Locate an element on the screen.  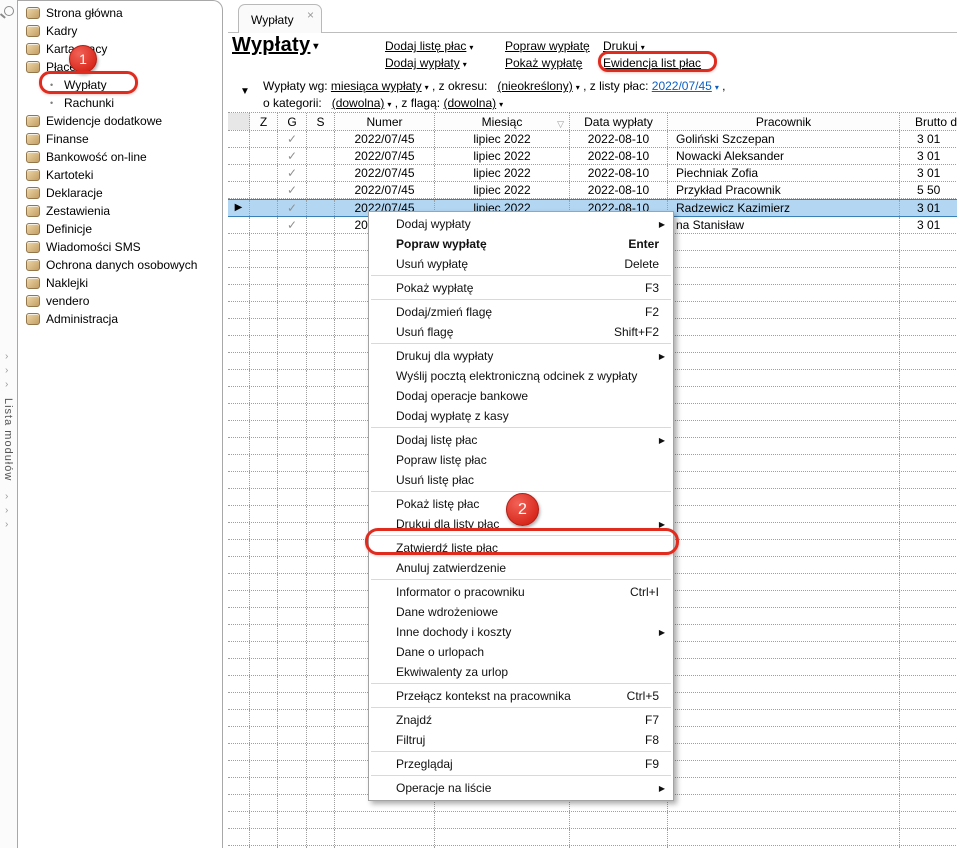
module-strip: › › › Lista modułów › › › is located at coordinates (9, 424).